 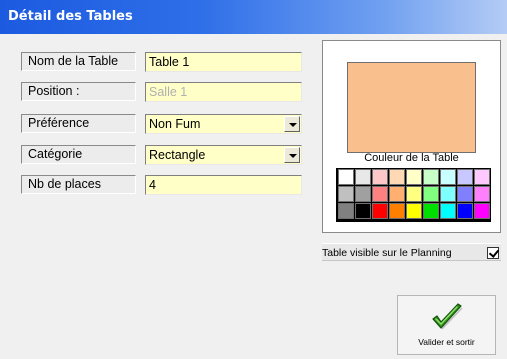 What do you see at coordinates (175, 124) in the screenshot?
I see `preference-value: Non Fum` at bounding box center [175, 124].